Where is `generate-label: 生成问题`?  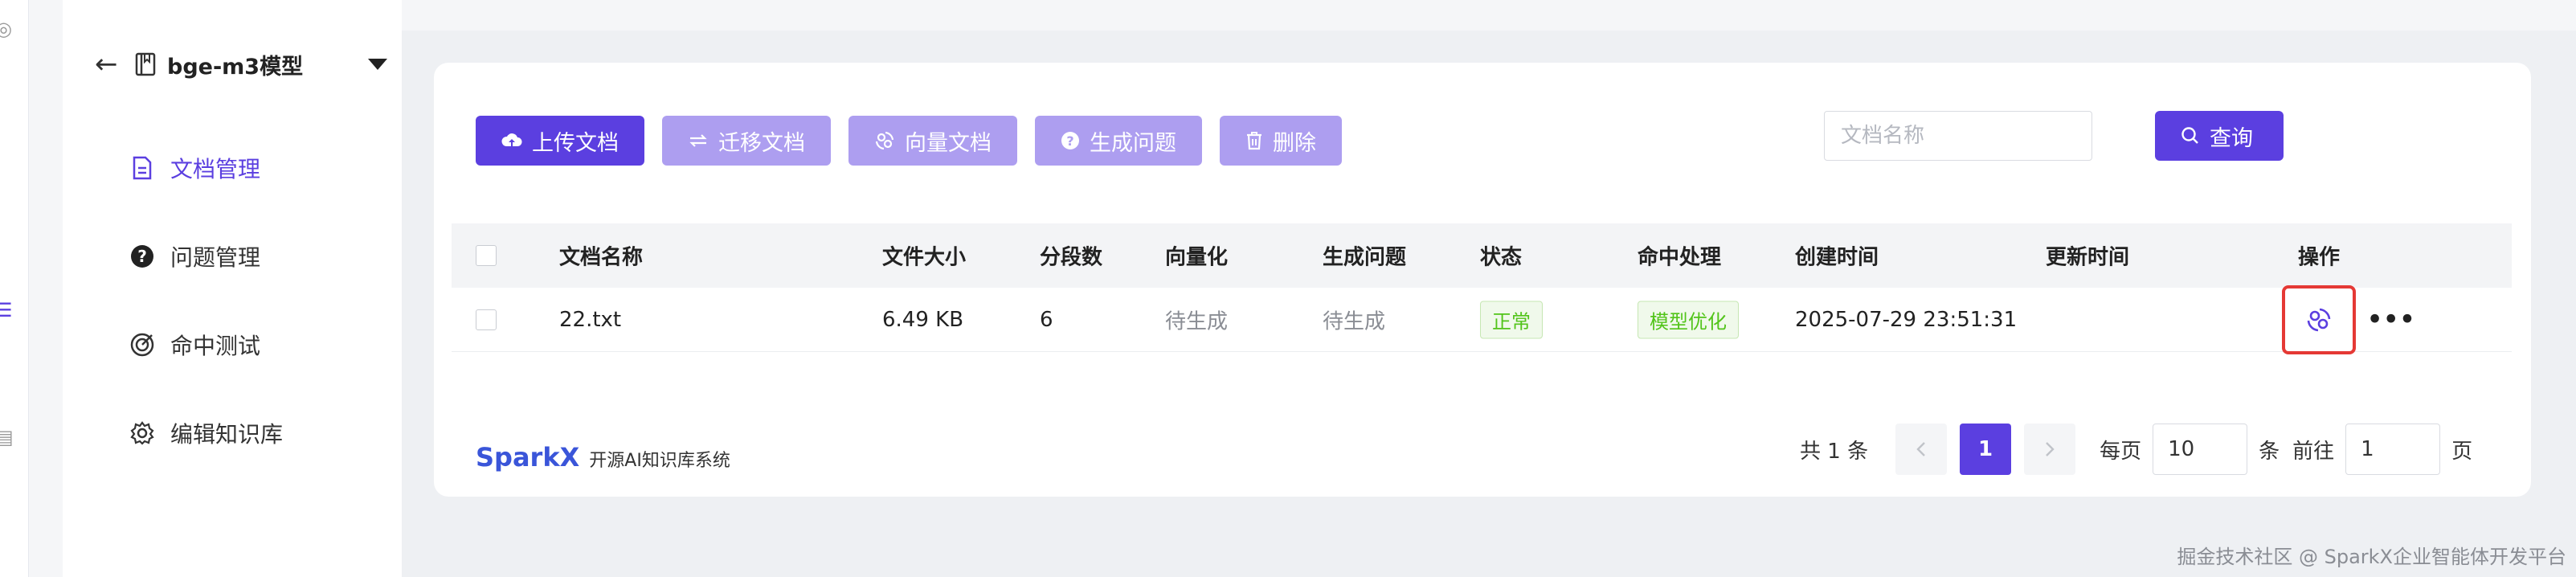
generate-label: 生成问题 is located at coordinates (1133, 143).